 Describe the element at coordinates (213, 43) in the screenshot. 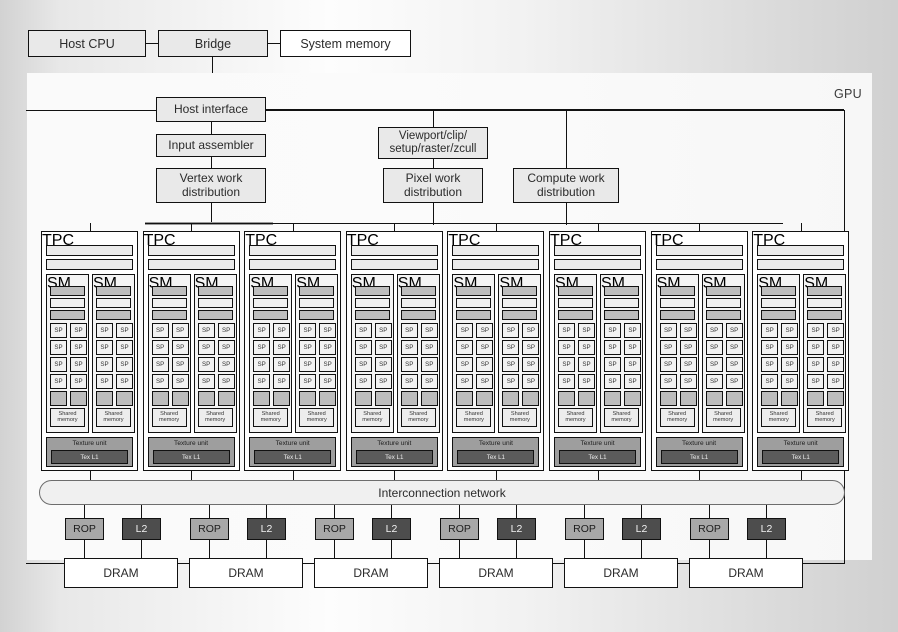

I see `bridge-box: Bridge` at that location.